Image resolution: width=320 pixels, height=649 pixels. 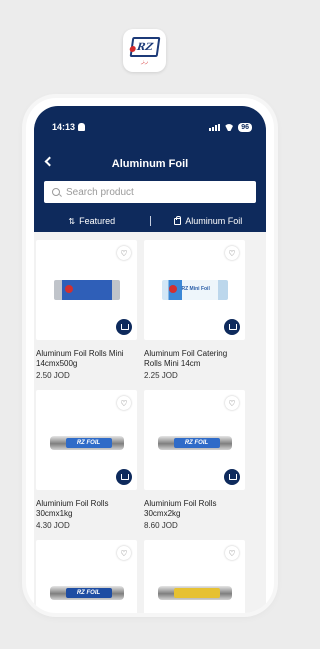 What do you see at coordinates (72, 221) in the screenshot?
I see `sort-icon: ⇅` at bounding box center [72, 221].